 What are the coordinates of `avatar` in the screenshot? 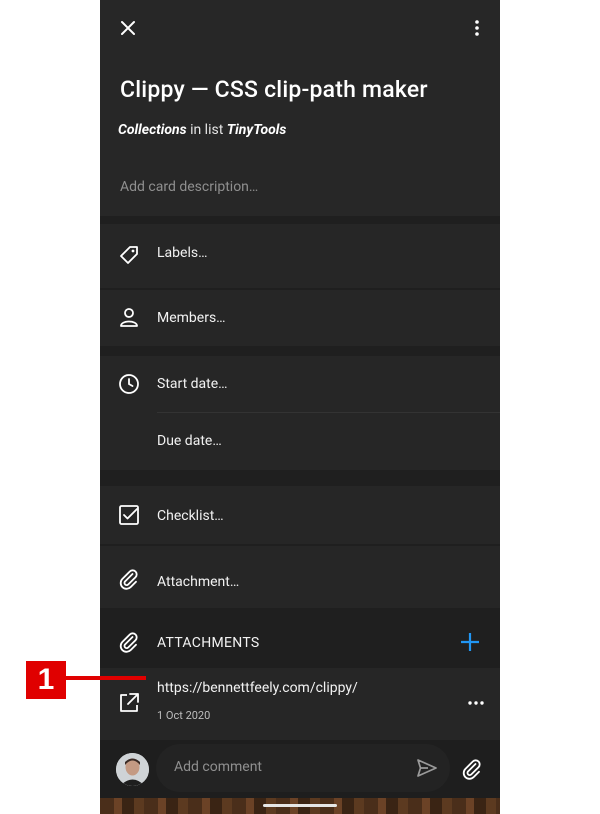 It's located at (132, 769).